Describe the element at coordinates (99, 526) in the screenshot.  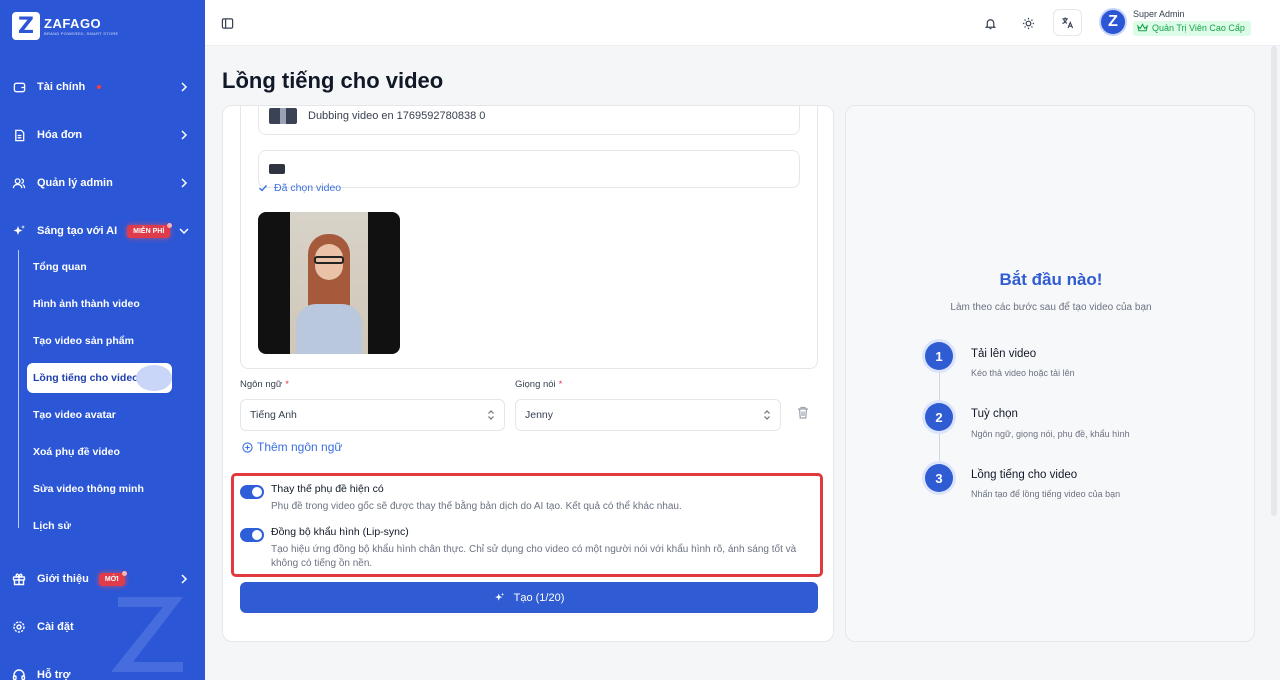
I see `submenu-item-history: Lịch sử` at that location.